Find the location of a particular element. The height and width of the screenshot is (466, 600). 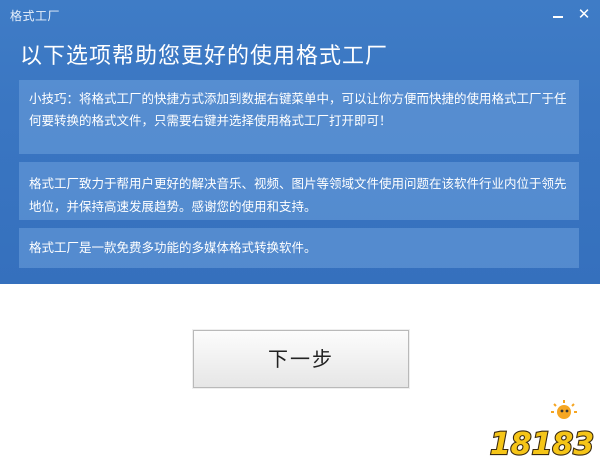

watermark-text: 18183 is located at coordinates (542, 444).